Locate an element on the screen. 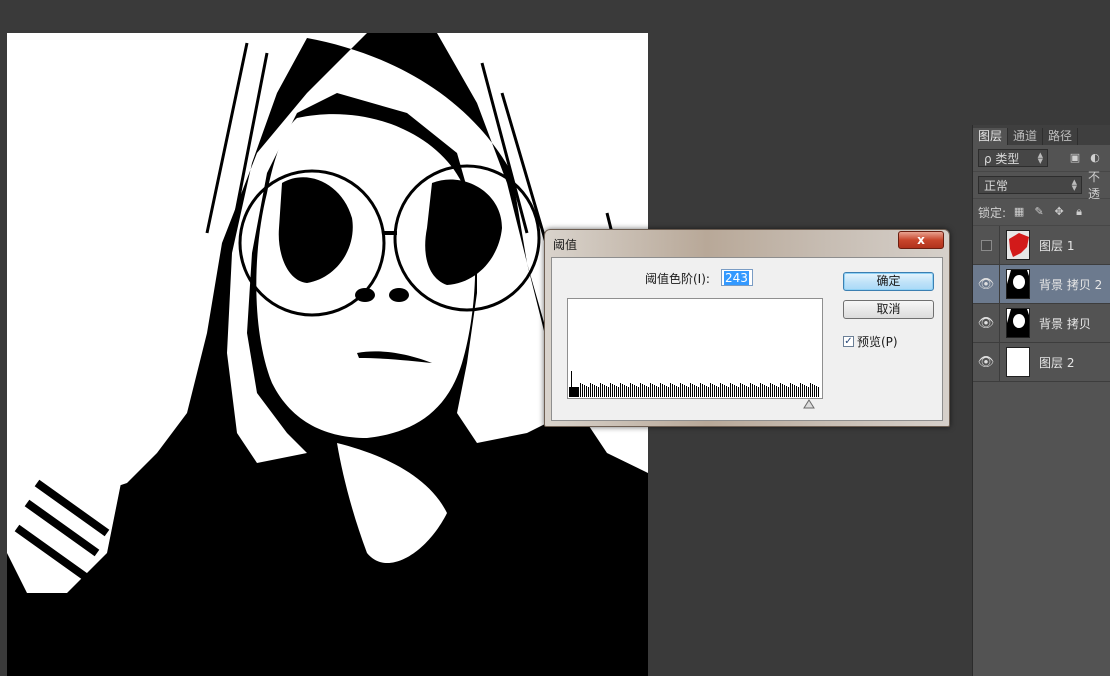  blend-mode-dropdown: 正常 ▲ ▼ is located at coordinates (1030, 185).